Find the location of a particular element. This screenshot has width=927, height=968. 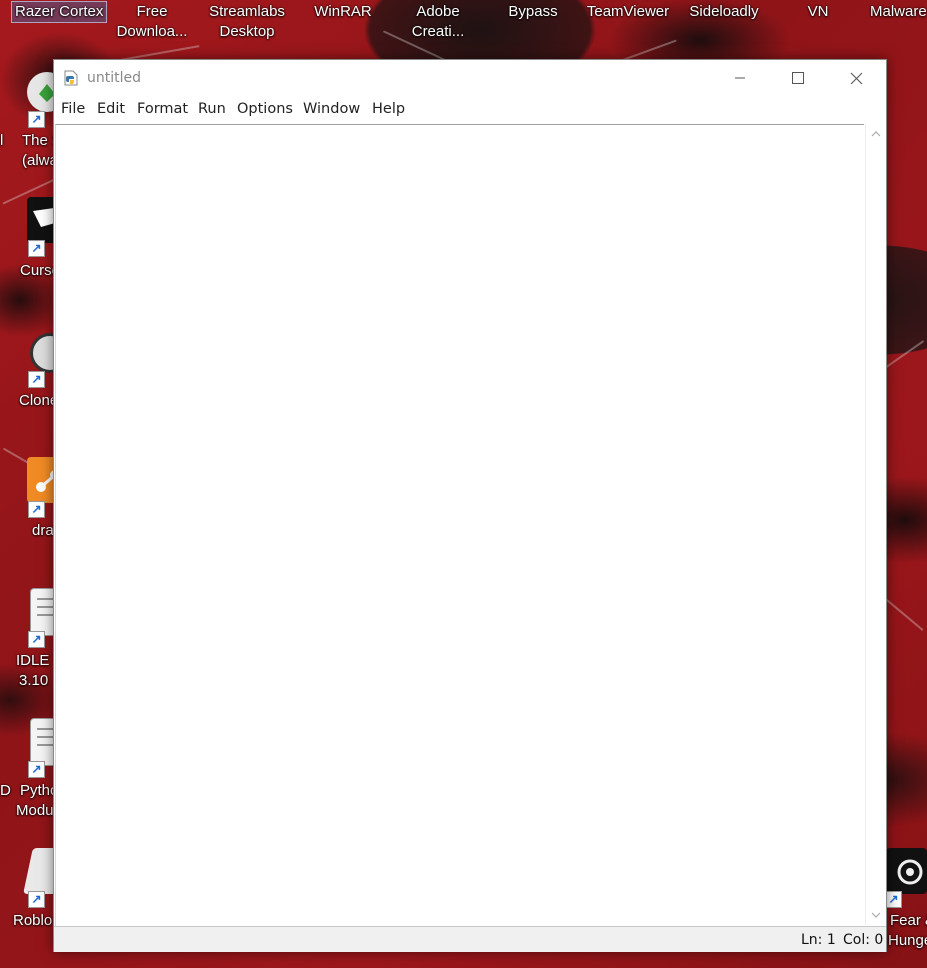

desktop-icon-bypass: Bypass is located at coordinates (533, 12).